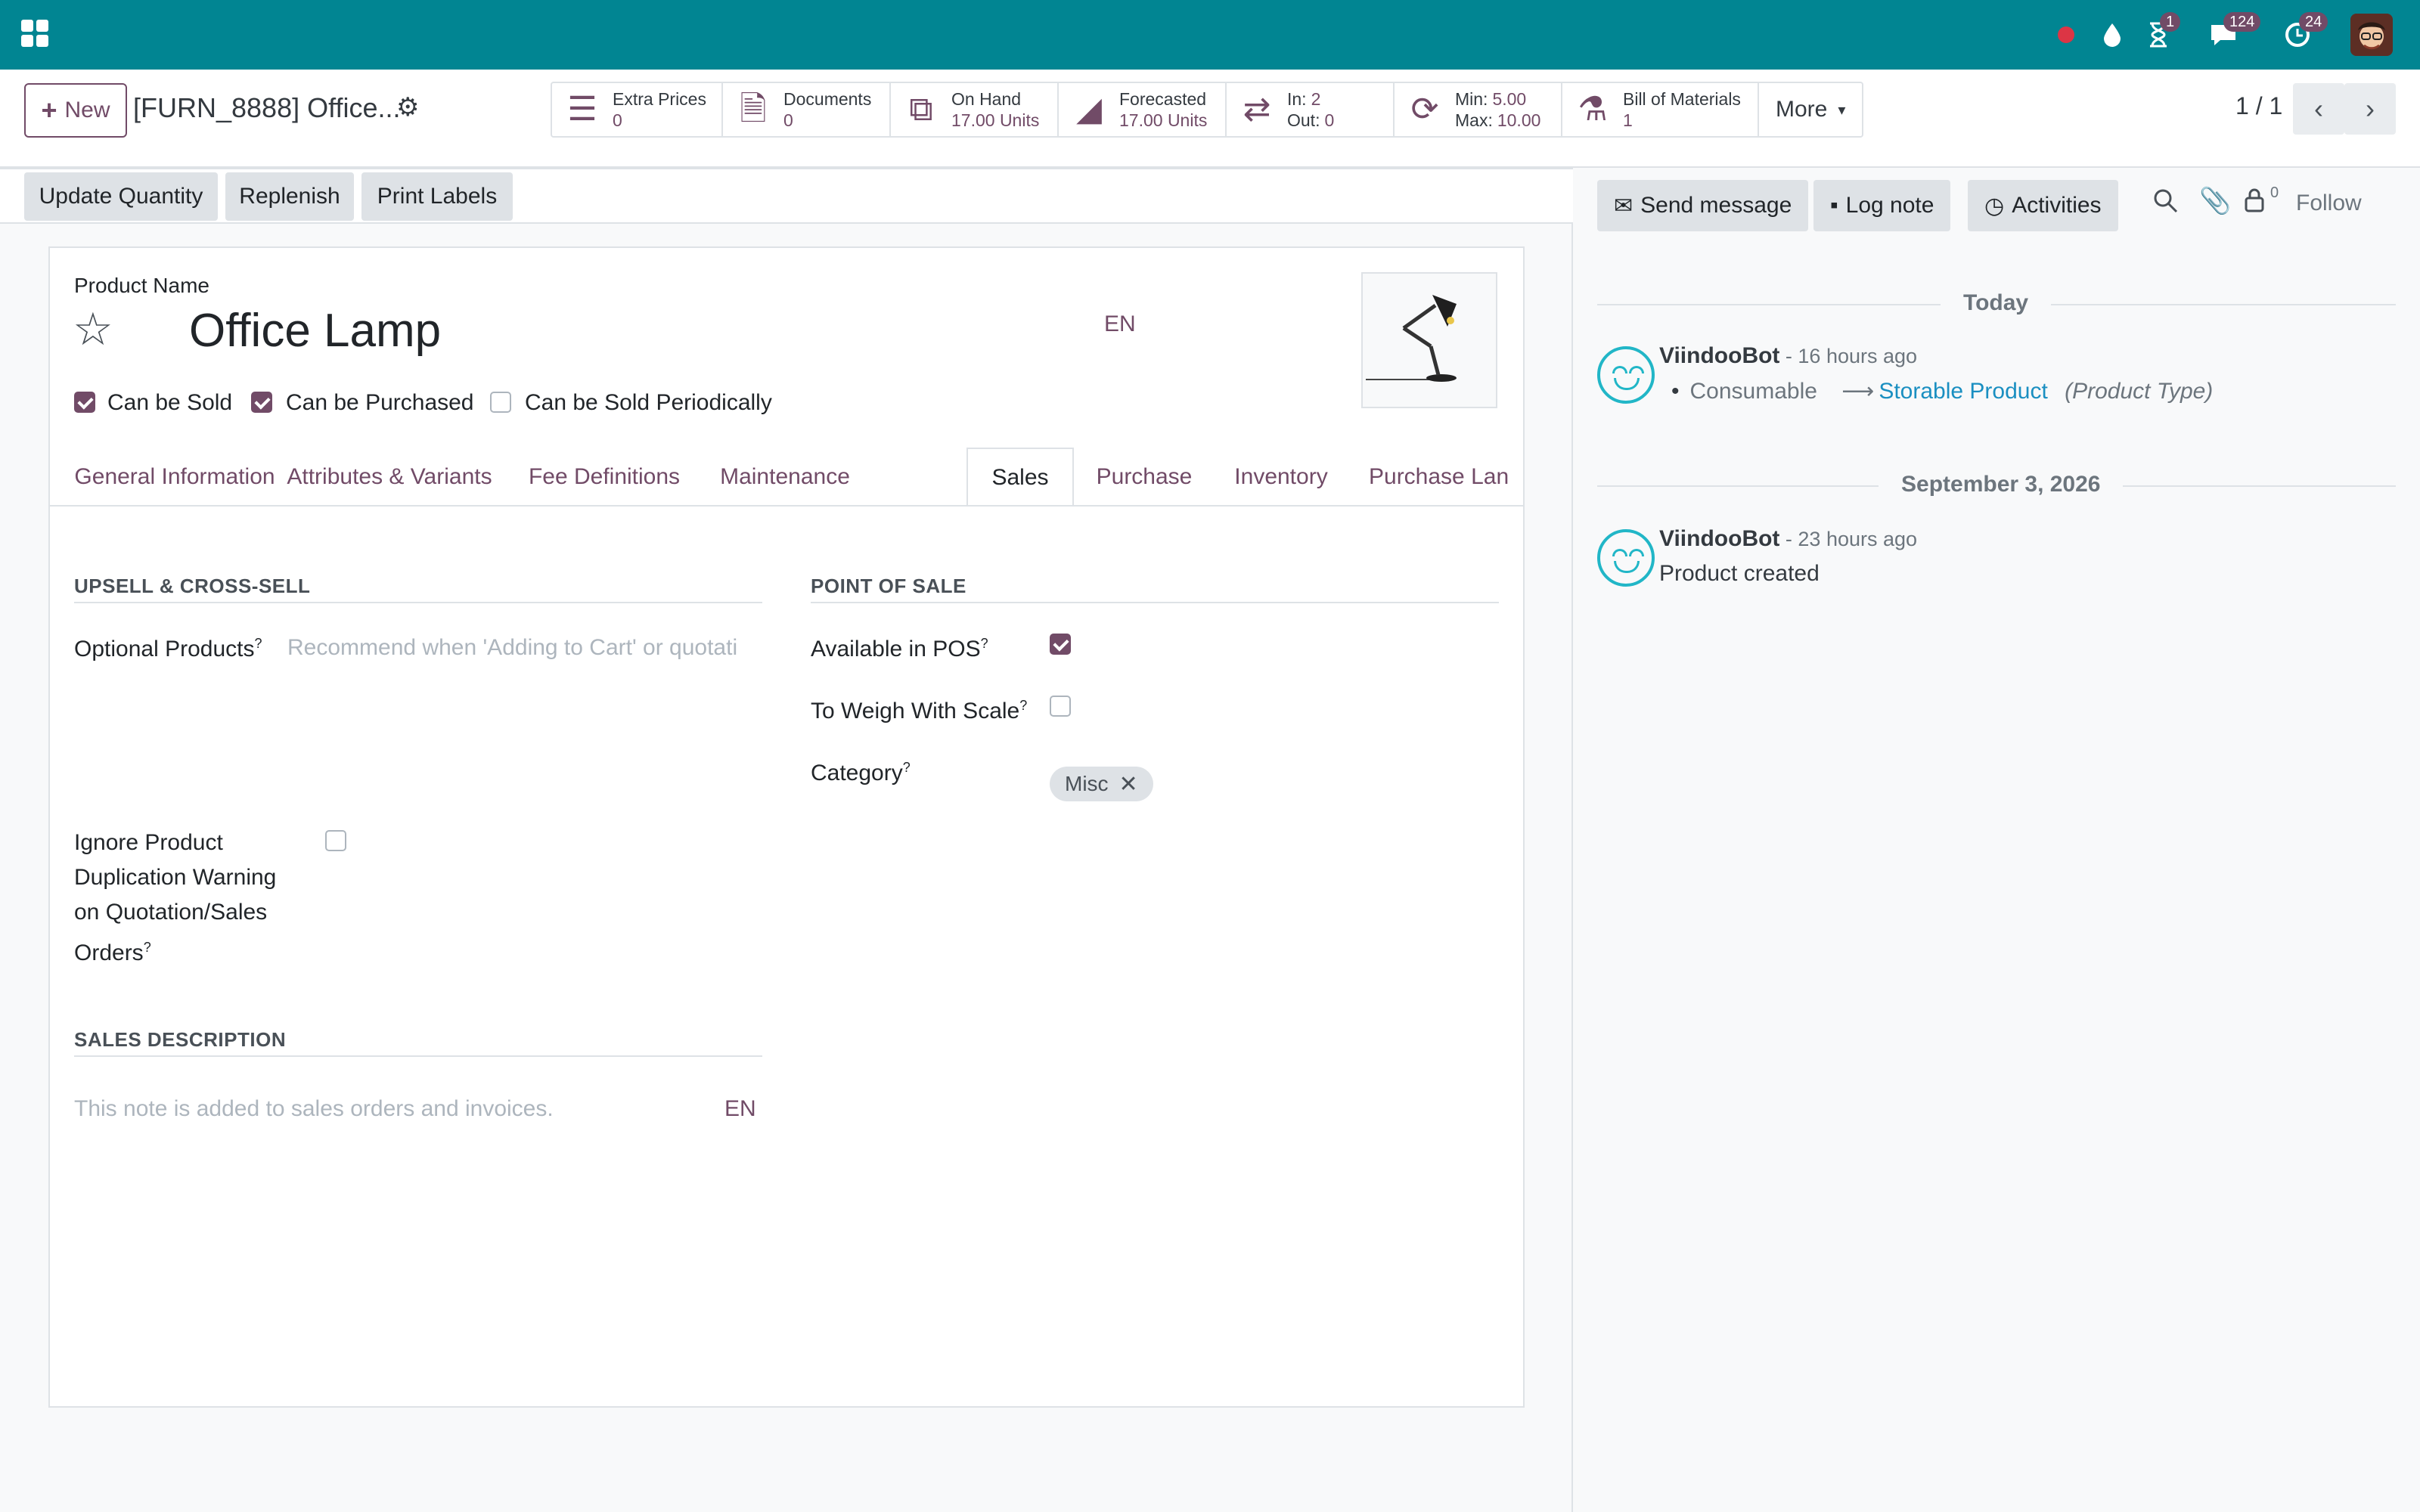  I want to click on translate-button: EN, so click(1120, 324).